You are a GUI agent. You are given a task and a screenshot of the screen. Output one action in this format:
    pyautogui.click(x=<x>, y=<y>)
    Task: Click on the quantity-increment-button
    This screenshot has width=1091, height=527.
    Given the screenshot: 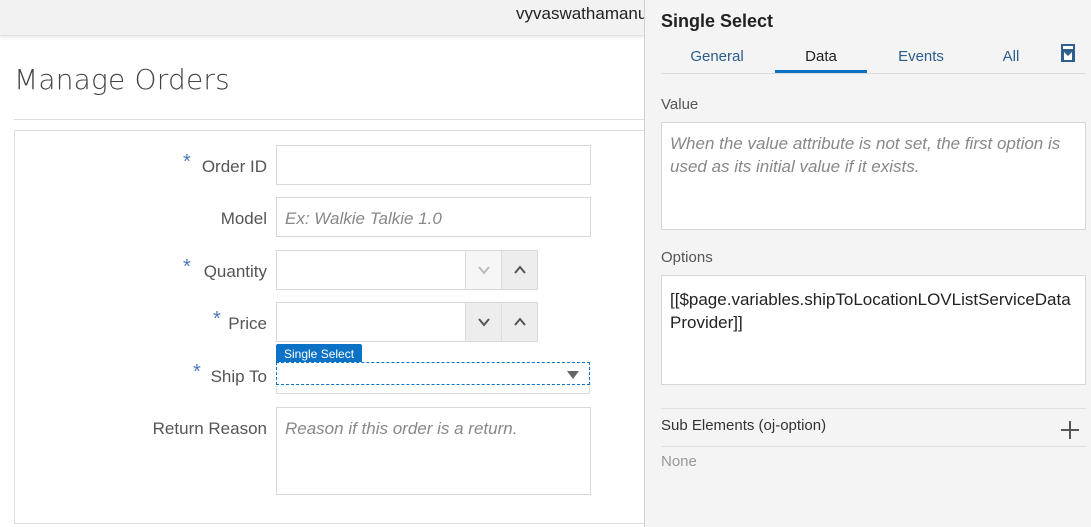 What is the action you would take?
    pyautogui.click(x=519, y=270)
    